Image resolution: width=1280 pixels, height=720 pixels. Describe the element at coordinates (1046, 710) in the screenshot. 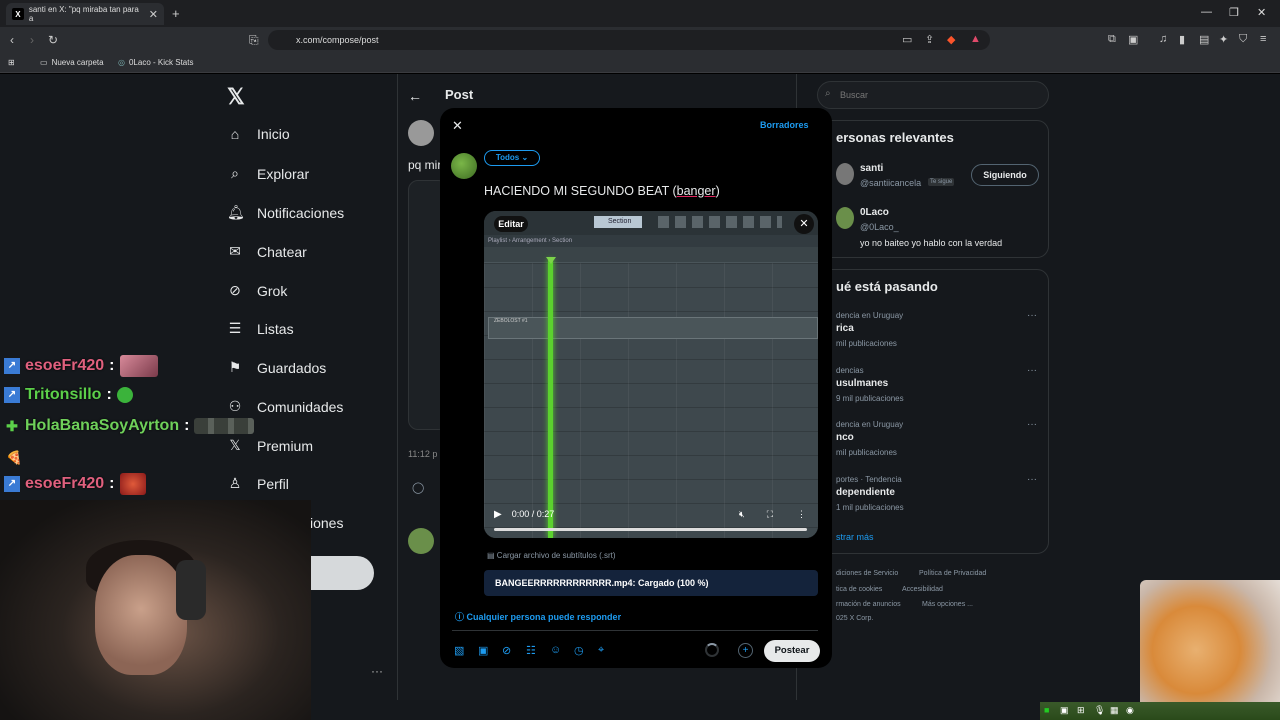

I see `app-tray-icon: ■` at that location.